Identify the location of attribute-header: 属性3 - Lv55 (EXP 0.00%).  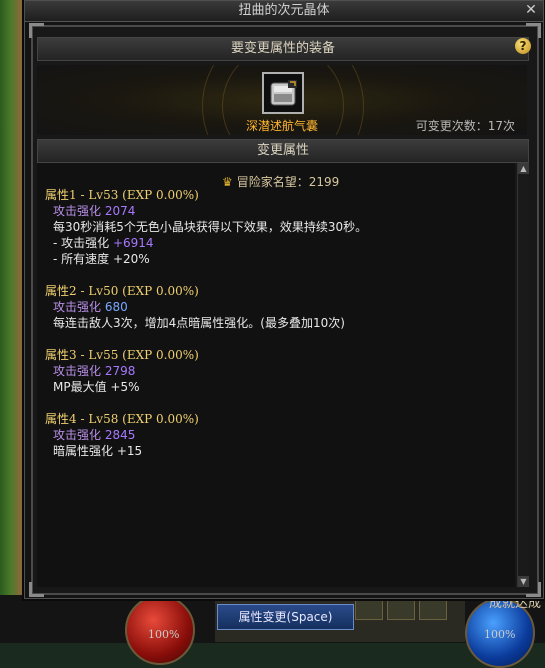
(122, 355).